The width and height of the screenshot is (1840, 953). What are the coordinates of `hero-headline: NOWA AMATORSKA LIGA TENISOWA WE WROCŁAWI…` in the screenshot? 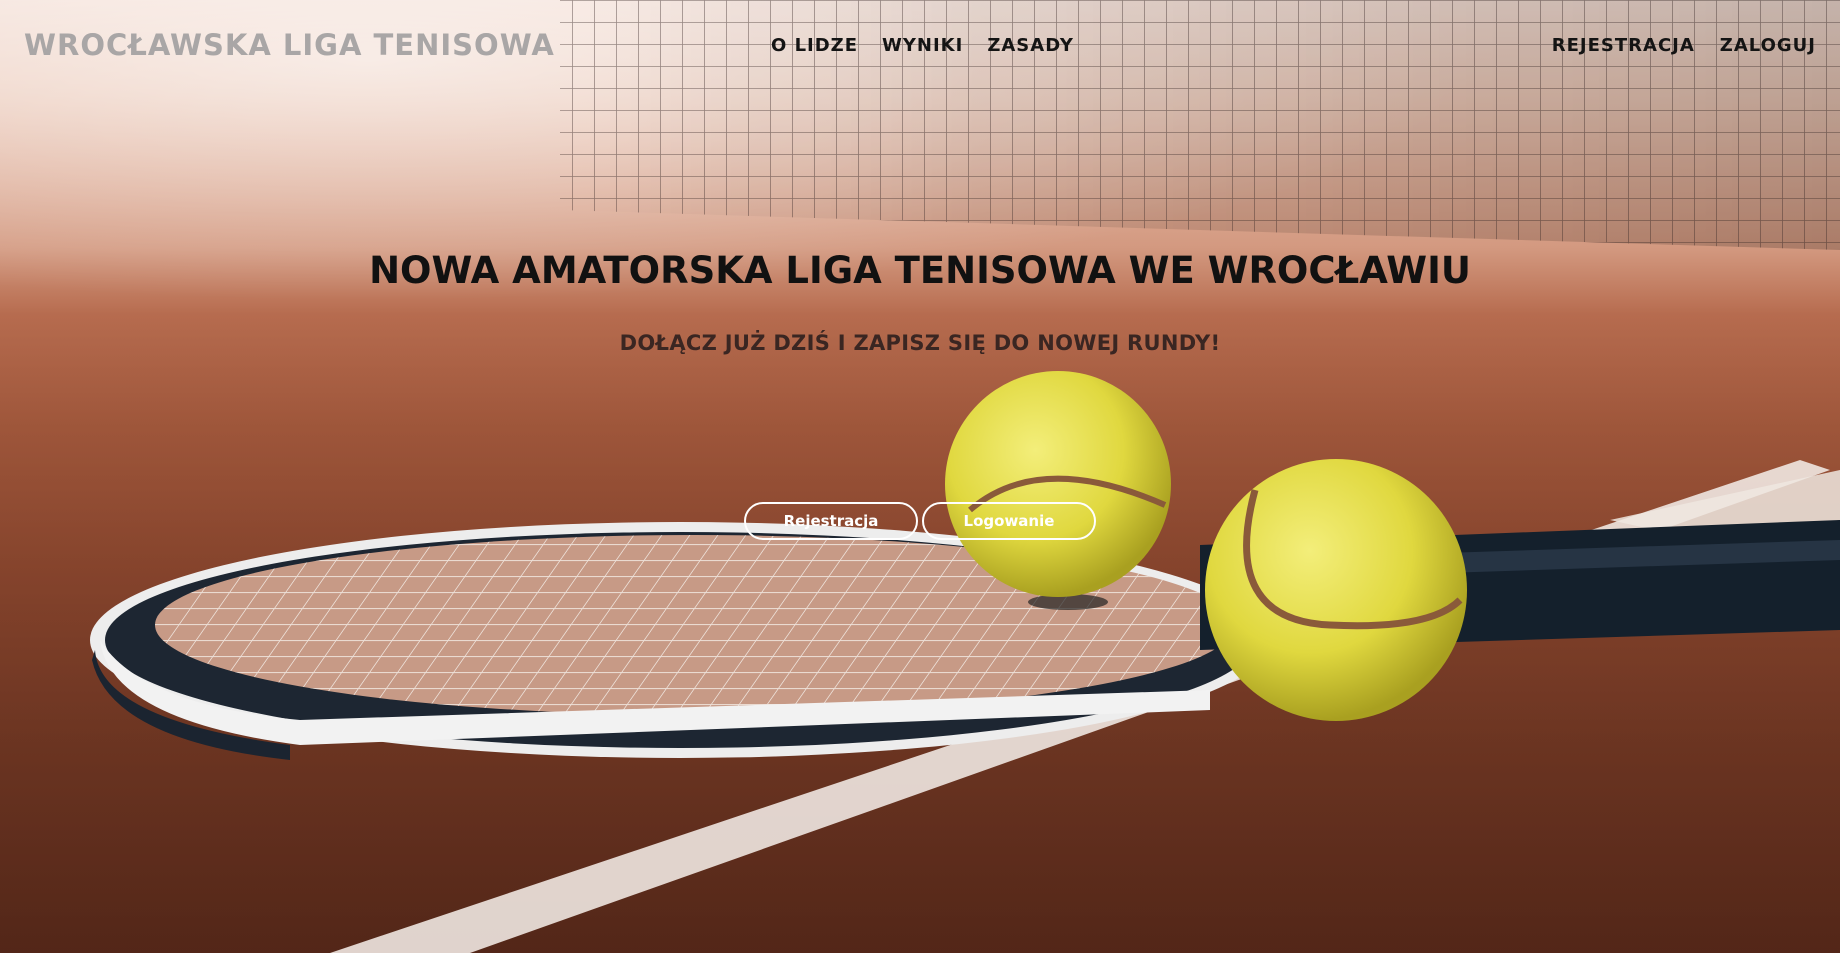 It's located at (920, 270).